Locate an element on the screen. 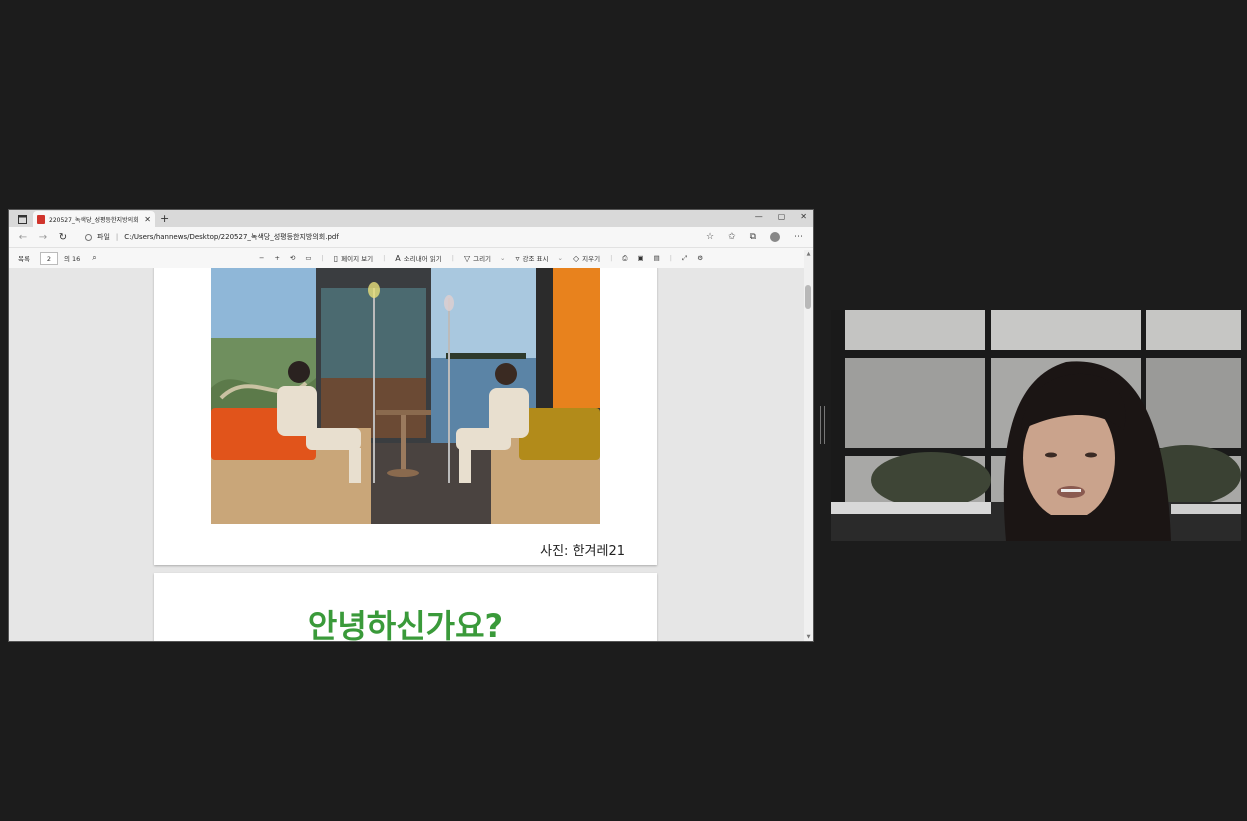 The image size is (1247, 821). slide-heading: 안녕하신가요? is located at coordinates (405, 624).